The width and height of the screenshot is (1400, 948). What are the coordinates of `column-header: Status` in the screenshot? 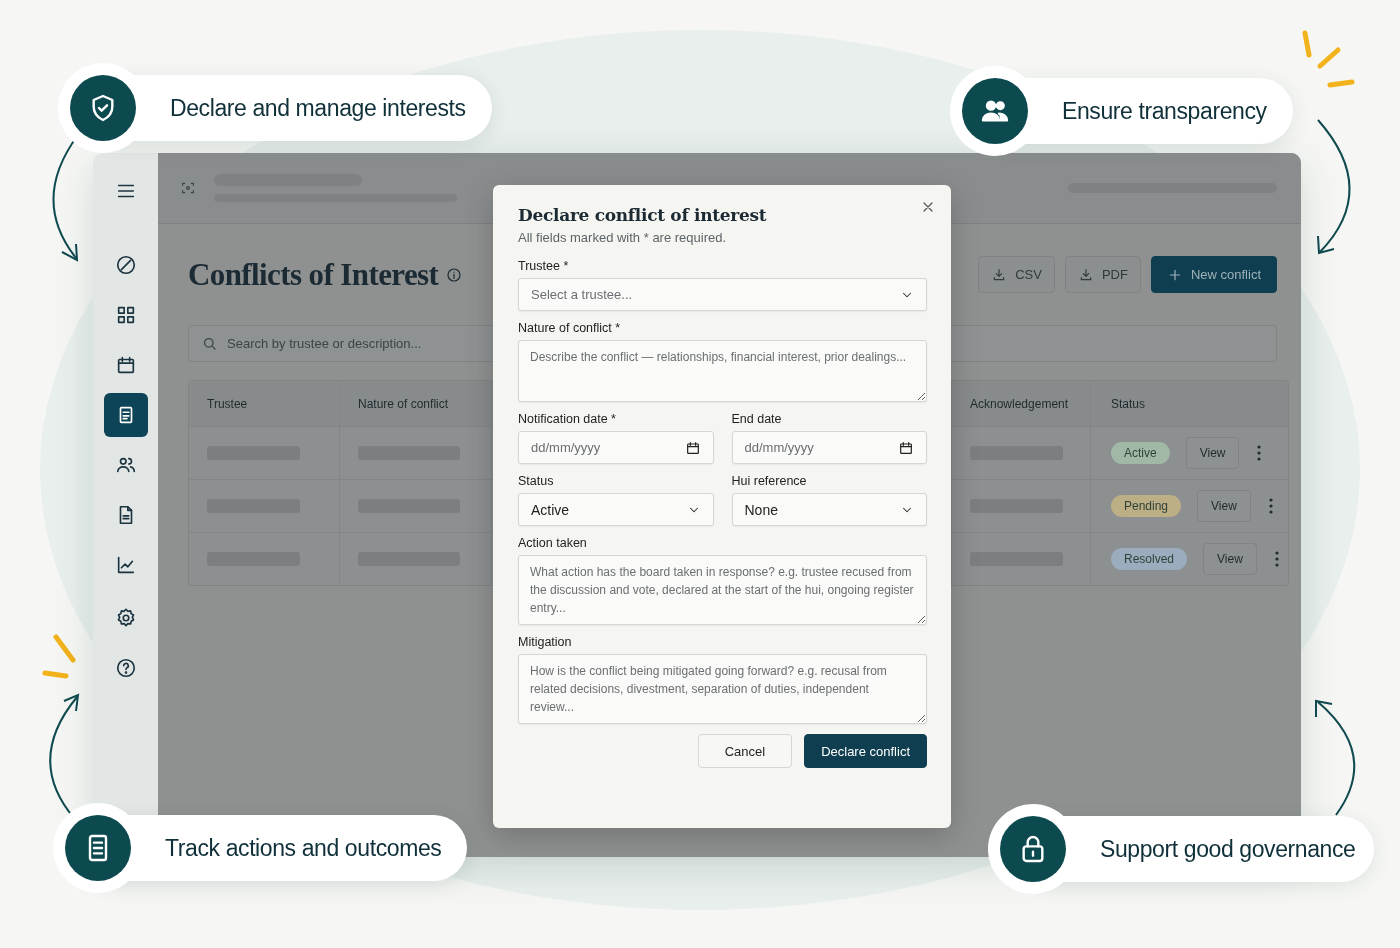 It's located at (1189, 403).